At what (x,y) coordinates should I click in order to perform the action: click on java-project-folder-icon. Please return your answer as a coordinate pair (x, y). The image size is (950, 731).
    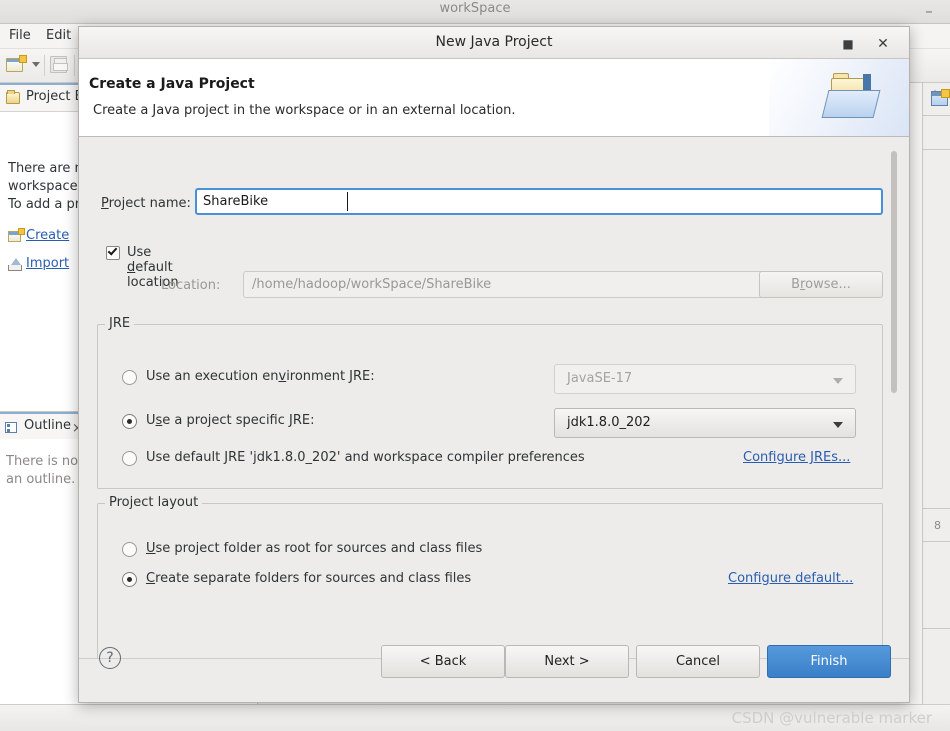
    Looking at the image, I should click on (854, 98).